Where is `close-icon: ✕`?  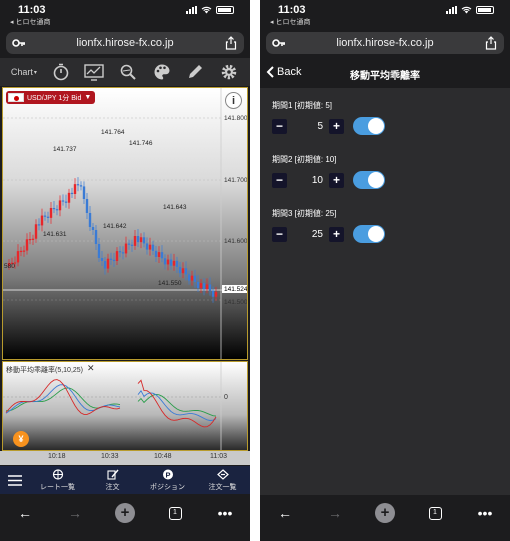 close-icon: ✕ is located at coordinates (91, 369).